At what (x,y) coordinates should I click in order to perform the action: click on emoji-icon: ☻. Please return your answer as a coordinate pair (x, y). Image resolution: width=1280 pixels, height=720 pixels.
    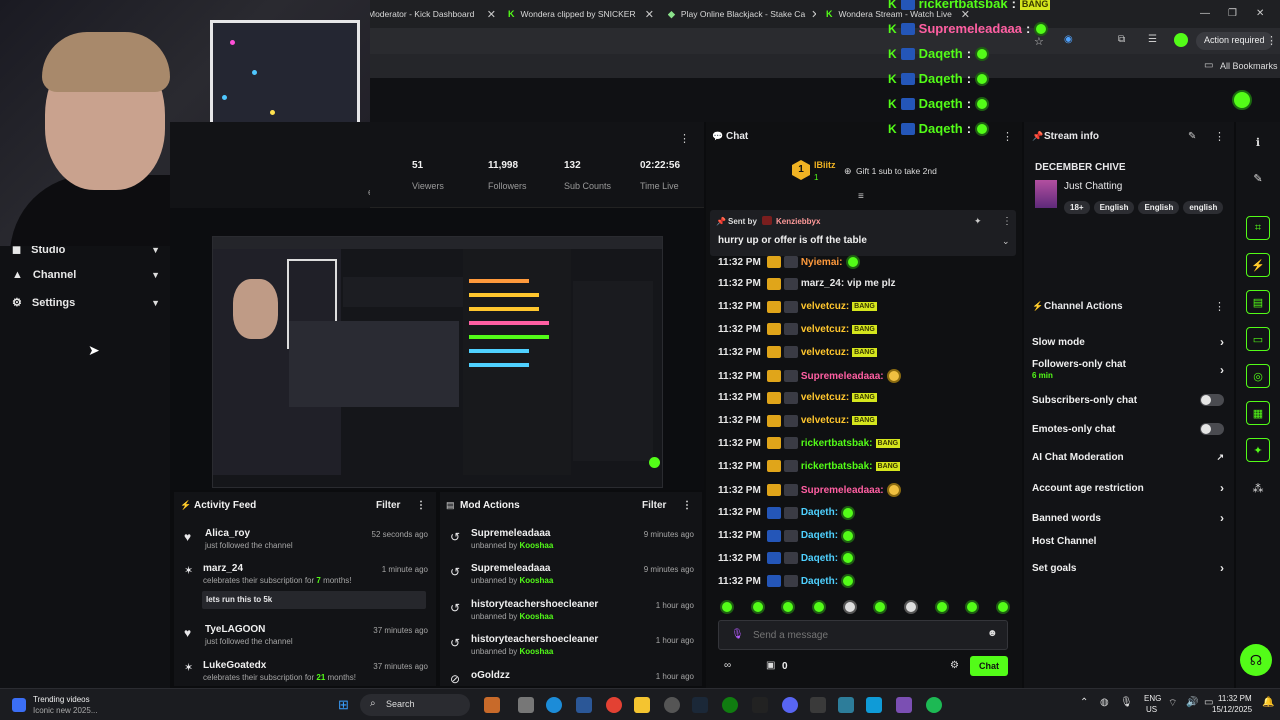
    Looking at the image, I should click on (992, 633).